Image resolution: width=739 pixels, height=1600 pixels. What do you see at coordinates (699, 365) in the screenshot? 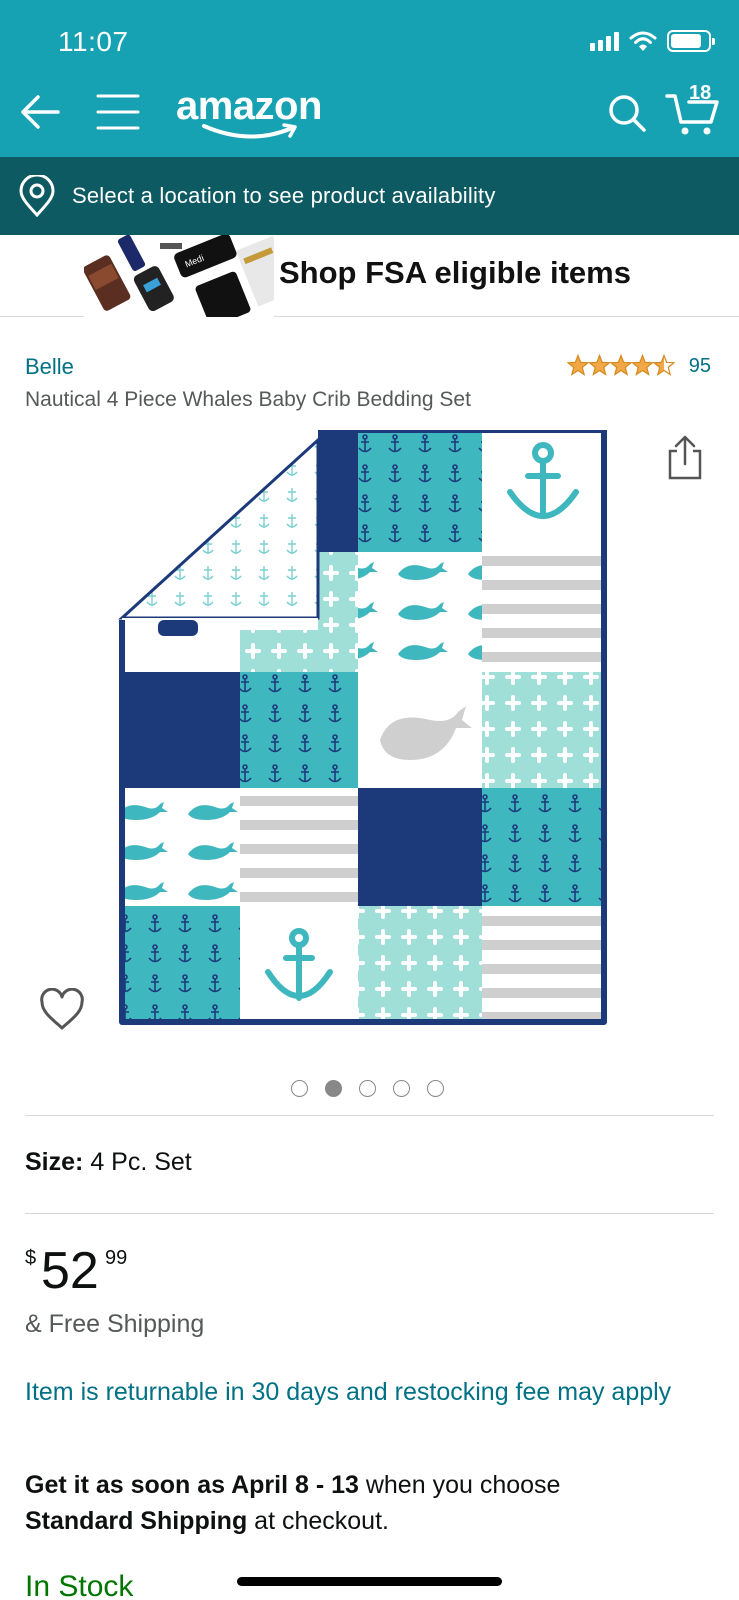
I see `rating-count: 95` at bounding box center [699, 365].